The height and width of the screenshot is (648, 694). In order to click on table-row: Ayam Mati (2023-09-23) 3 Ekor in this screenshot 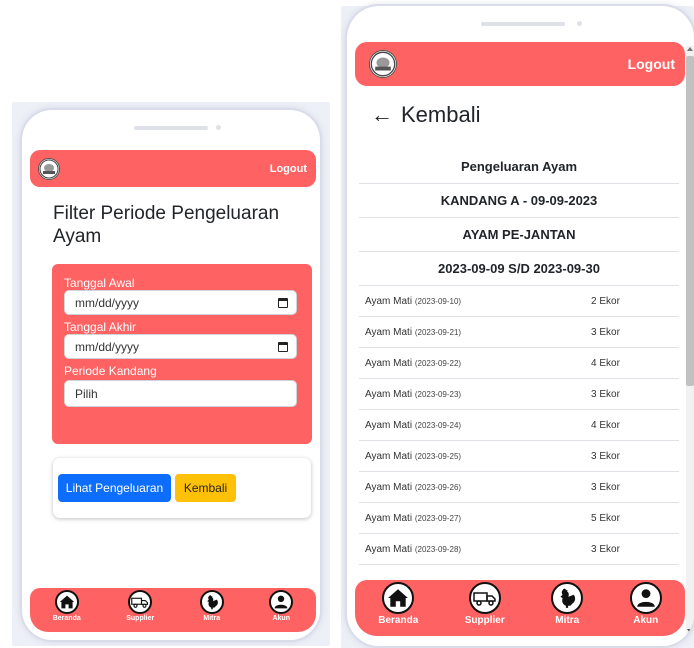, I will do `click(519, 394)`.